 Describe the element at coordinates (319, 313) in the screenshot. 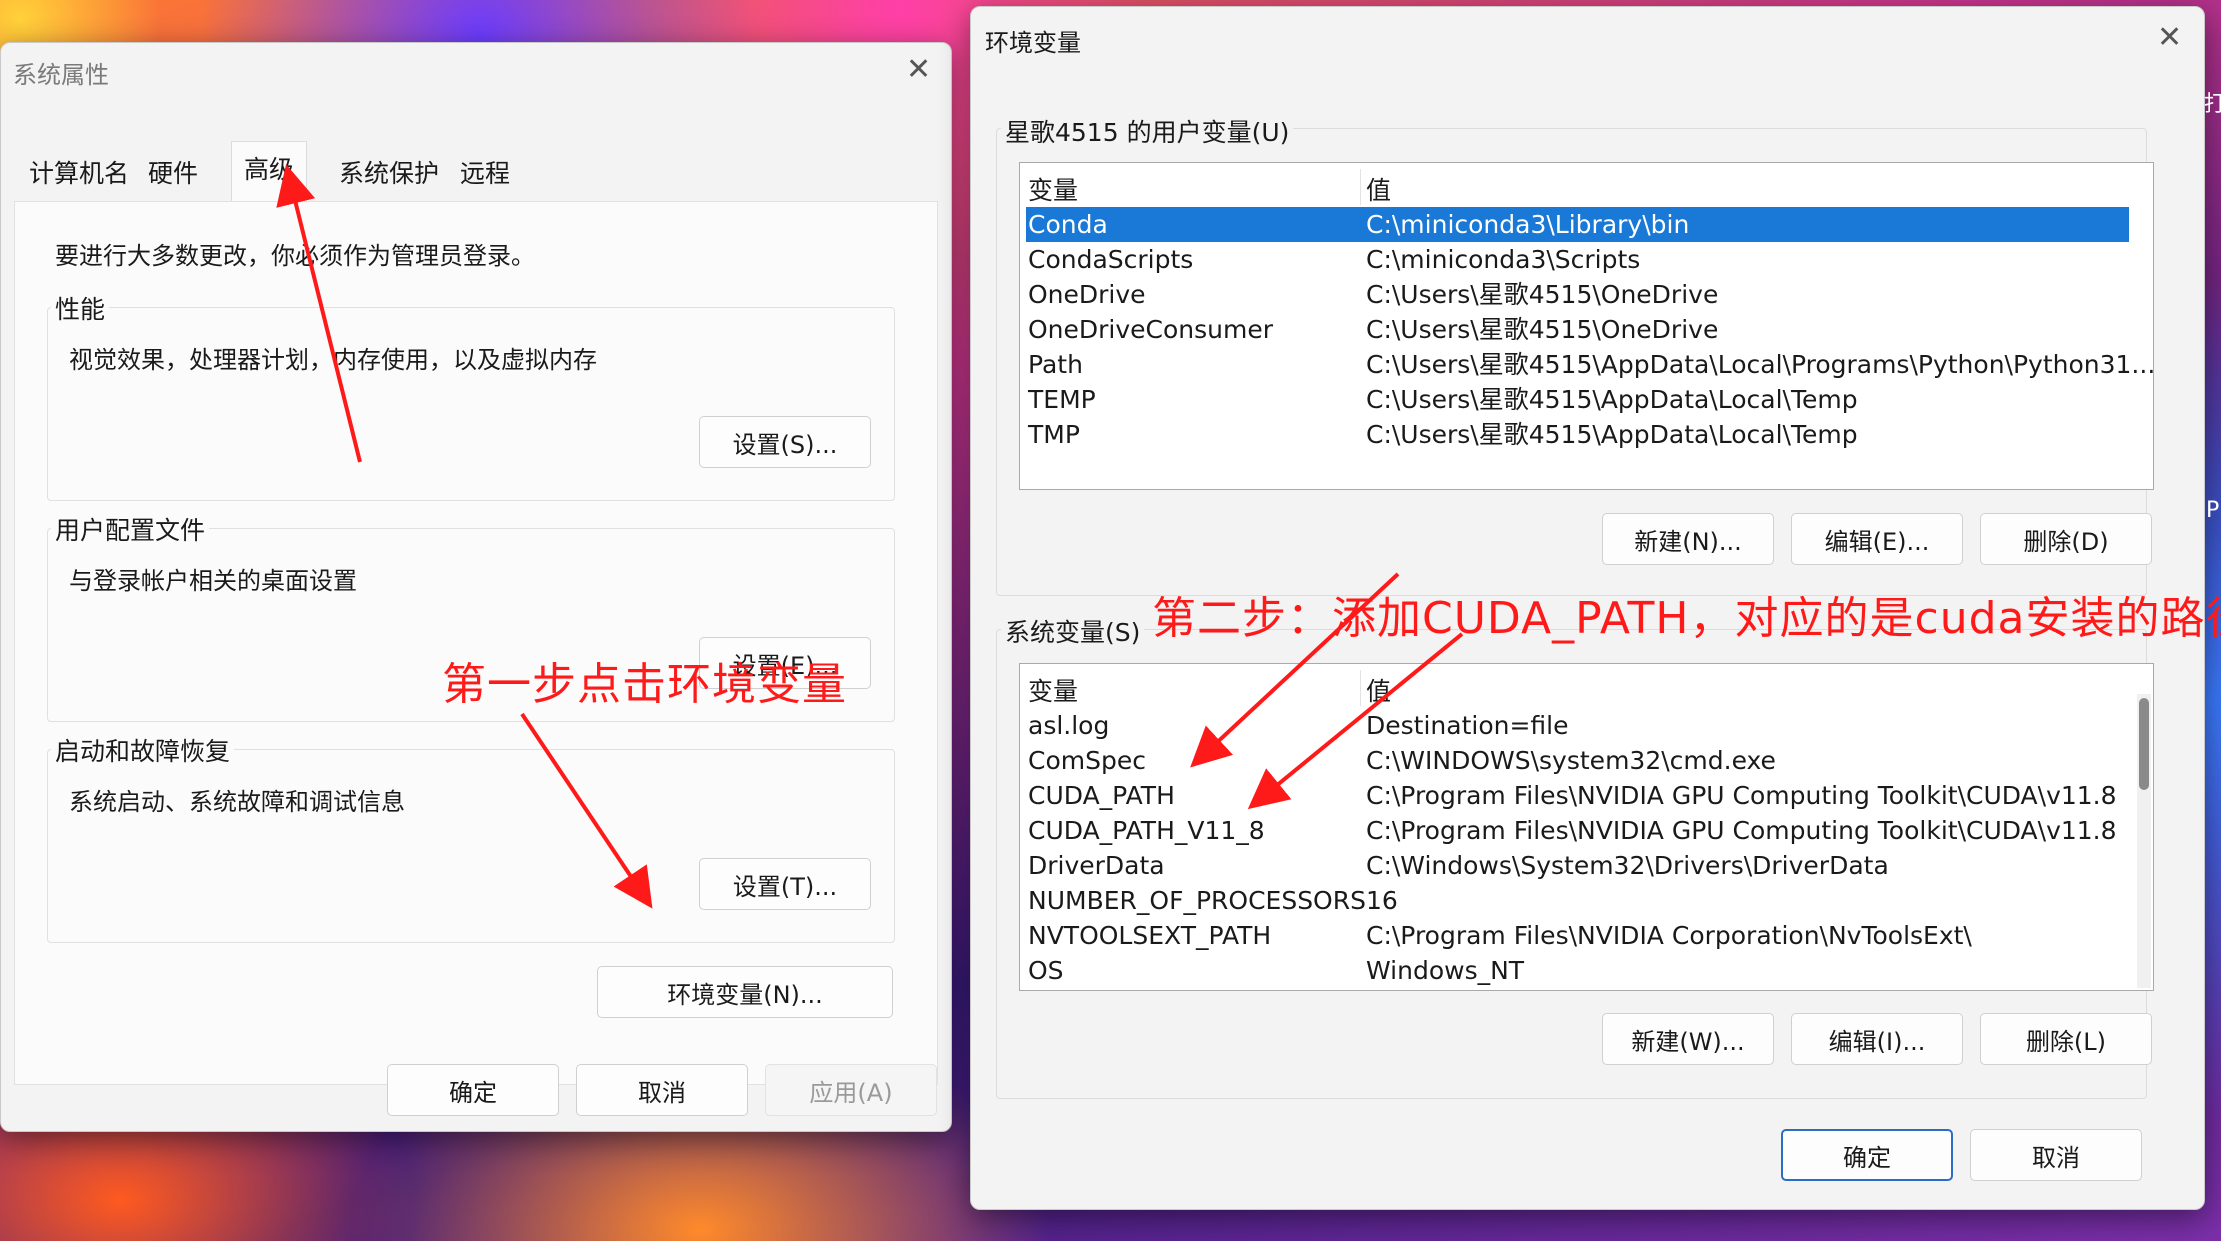

I see `arrow-to-advanced-tab` at that location.